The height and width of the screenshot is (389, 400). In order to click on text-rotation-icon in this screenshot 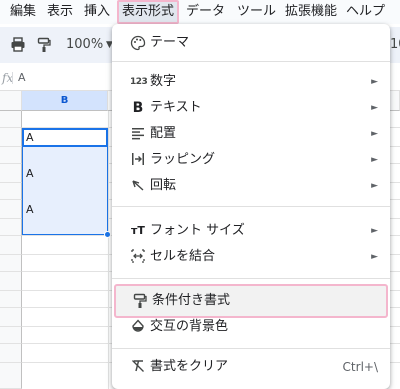, I will do `click(138, 186)`.